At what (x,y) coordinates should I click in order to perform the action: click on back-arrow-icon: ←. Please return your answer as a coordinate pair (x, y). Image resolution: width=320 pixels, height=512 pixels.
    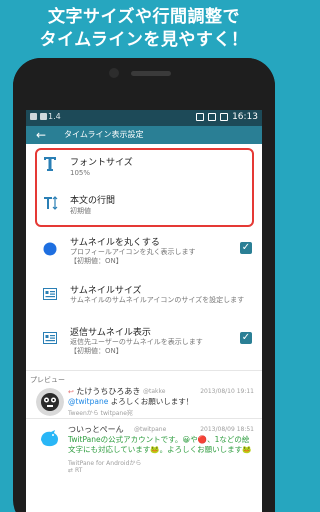
    Looking at the image, I should click on (41, 135).